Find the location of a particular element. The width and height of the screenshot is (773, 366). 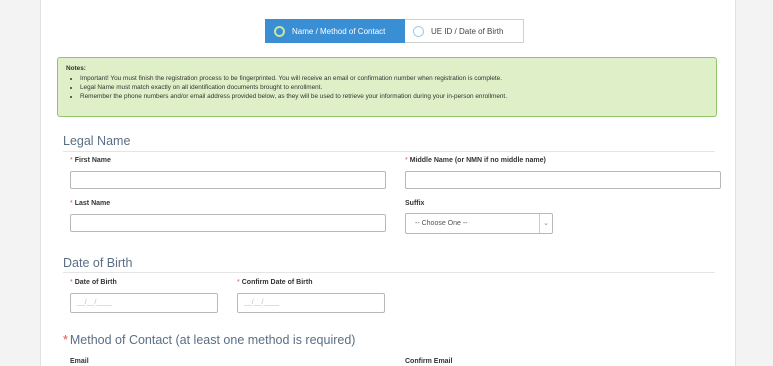

chevron-down-icon: ⌄ is located at coordinates (545, 223).